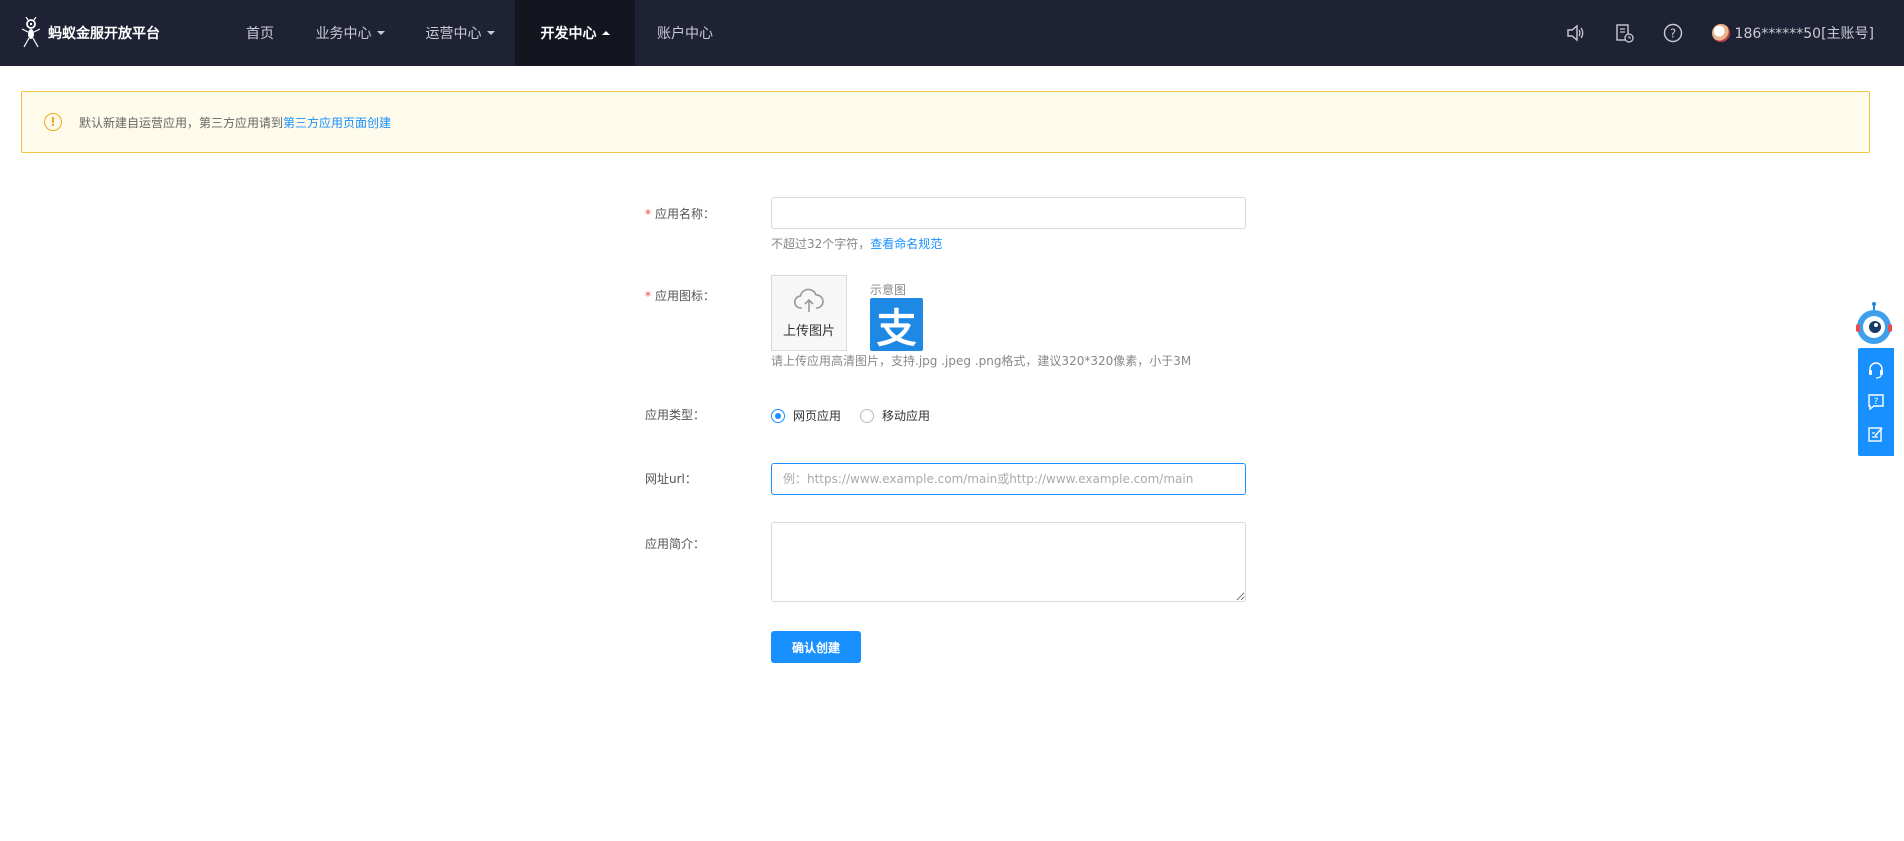  I want to click on app-name-label: * 应用名称：, so click(680, 213).